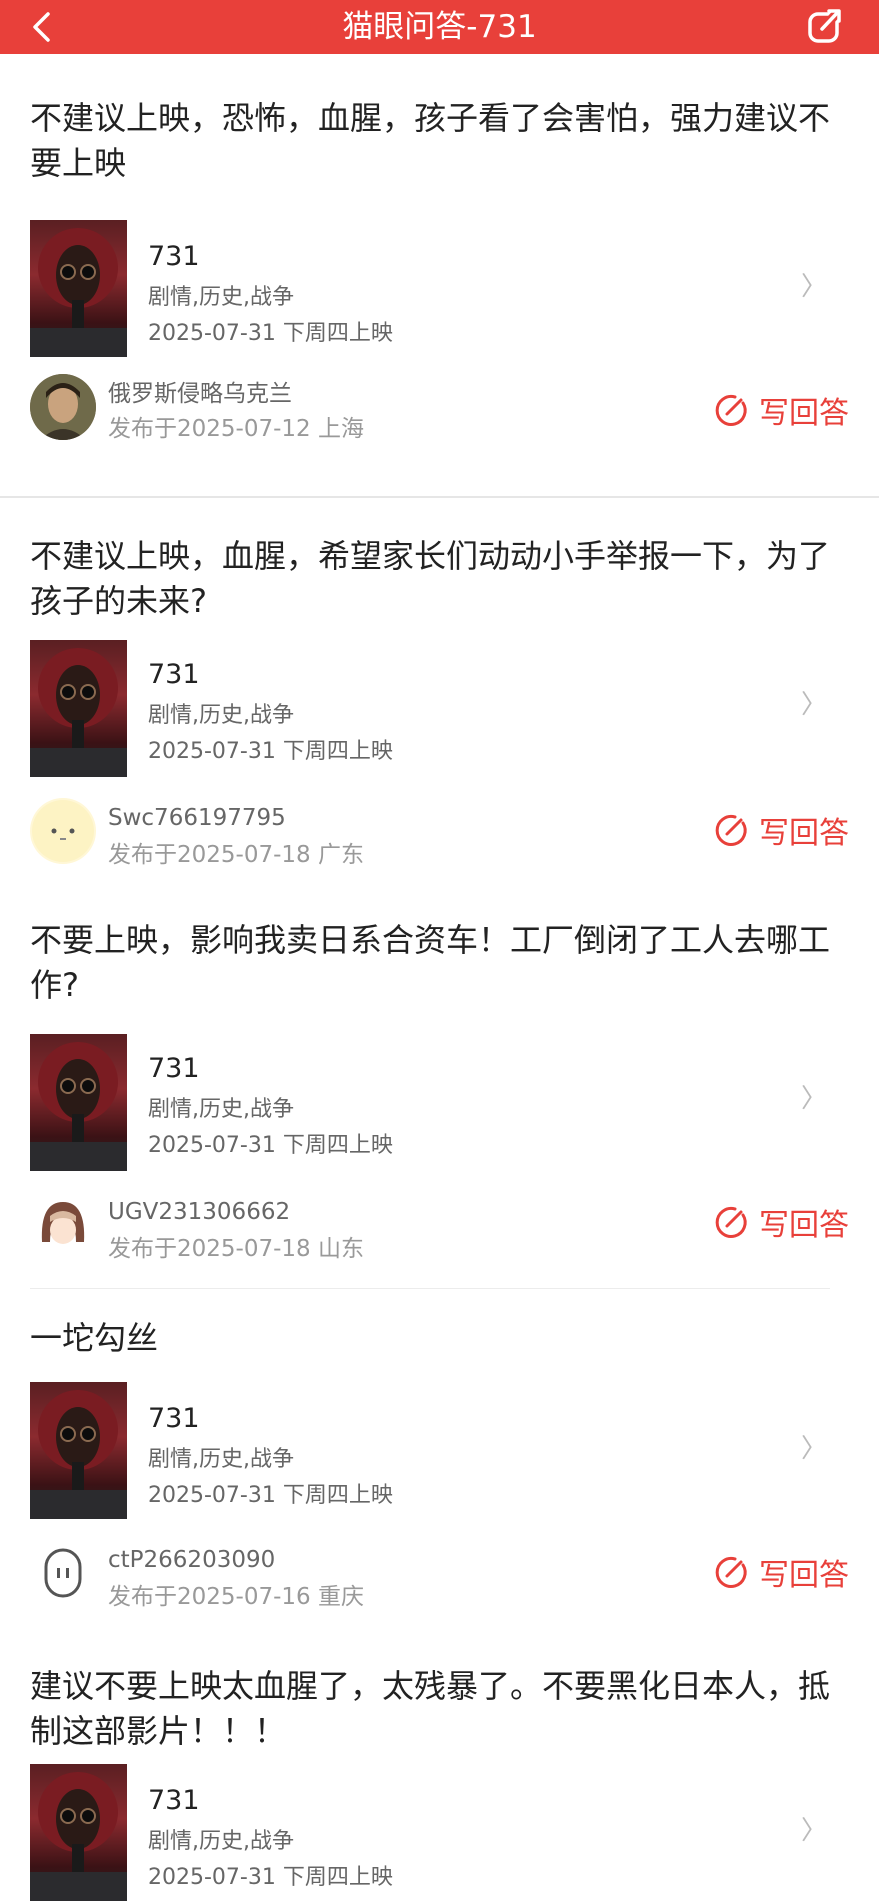 The width and height of the screenshot is (879, 1901). I want to click on user-name: Swc766197795, so click(197, 818).